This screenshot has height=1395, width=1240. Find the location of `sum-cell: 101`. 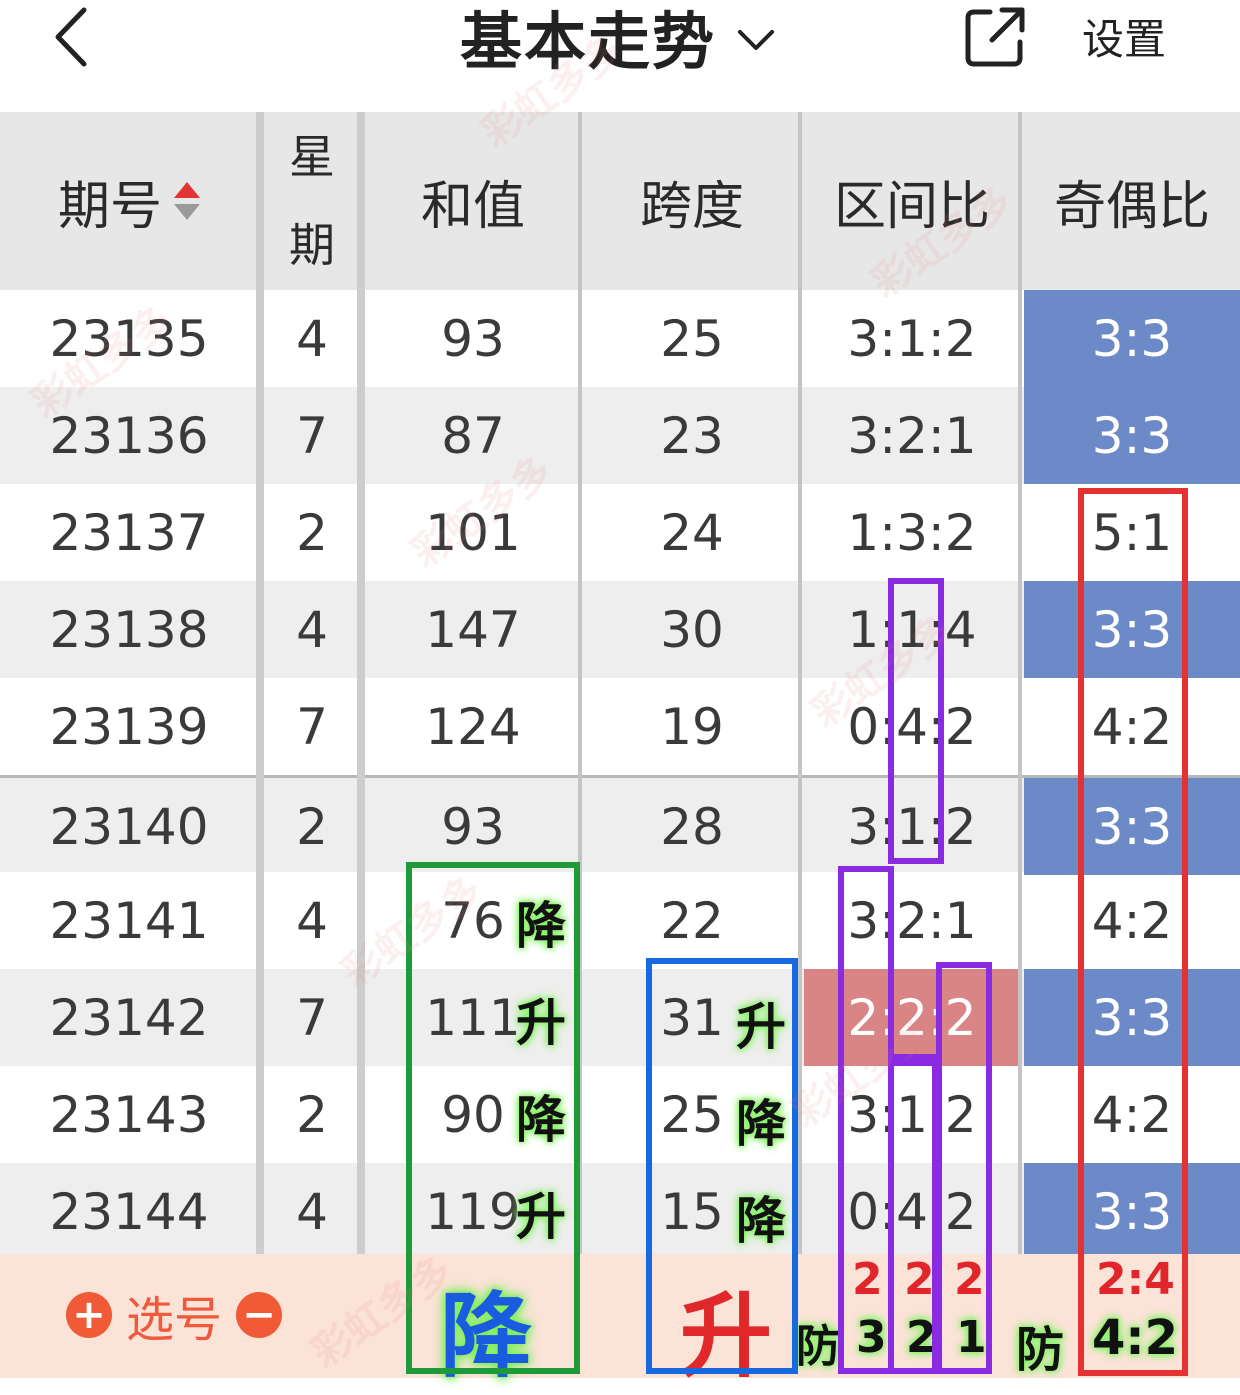

sum-cell: 101 is located at coordinates (473, 532).